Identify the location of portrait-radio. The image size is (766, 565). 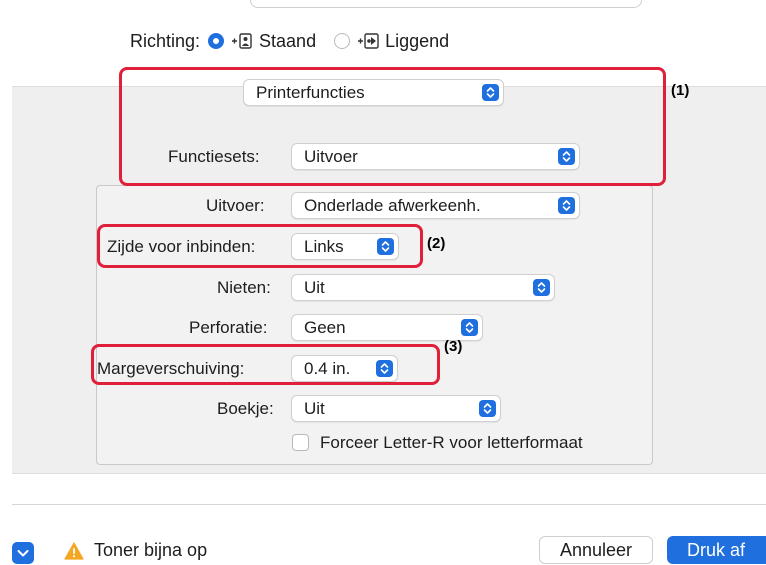
(216, 41).